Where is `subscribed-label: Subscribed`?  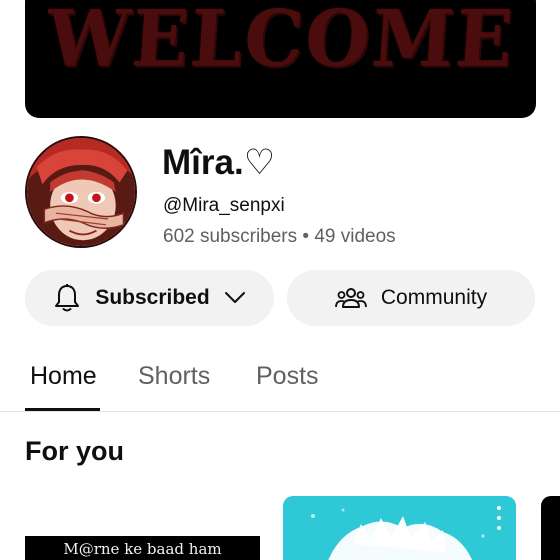 subscribed-label: Subscribed is located at coordinates (152, 297).